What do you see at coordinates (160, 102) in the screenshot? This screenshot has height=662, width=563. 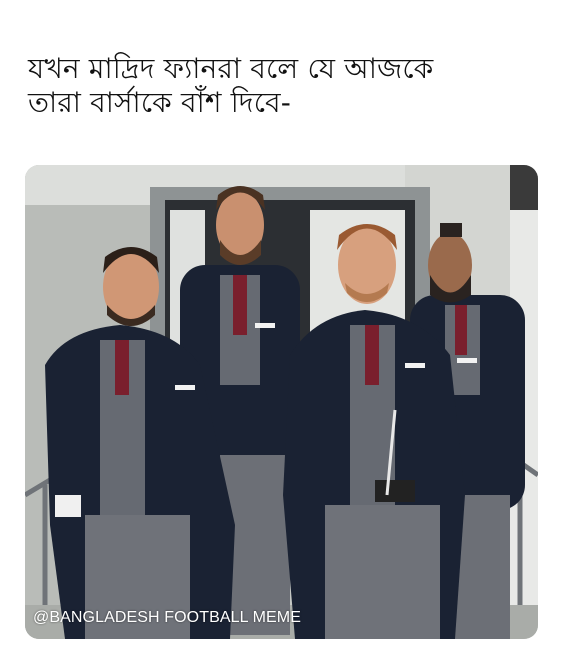 I see `caption-line-2: তারা বার্সাকে বাঁশ দিবে-` at bounding box center [160, 102].